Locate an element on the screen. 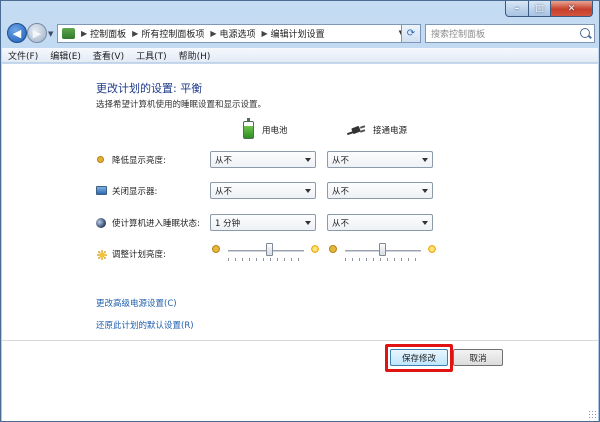 The width and height of the screenshot is (600, 422). brightness-plugged-slider is located at coordinates (383, 251).